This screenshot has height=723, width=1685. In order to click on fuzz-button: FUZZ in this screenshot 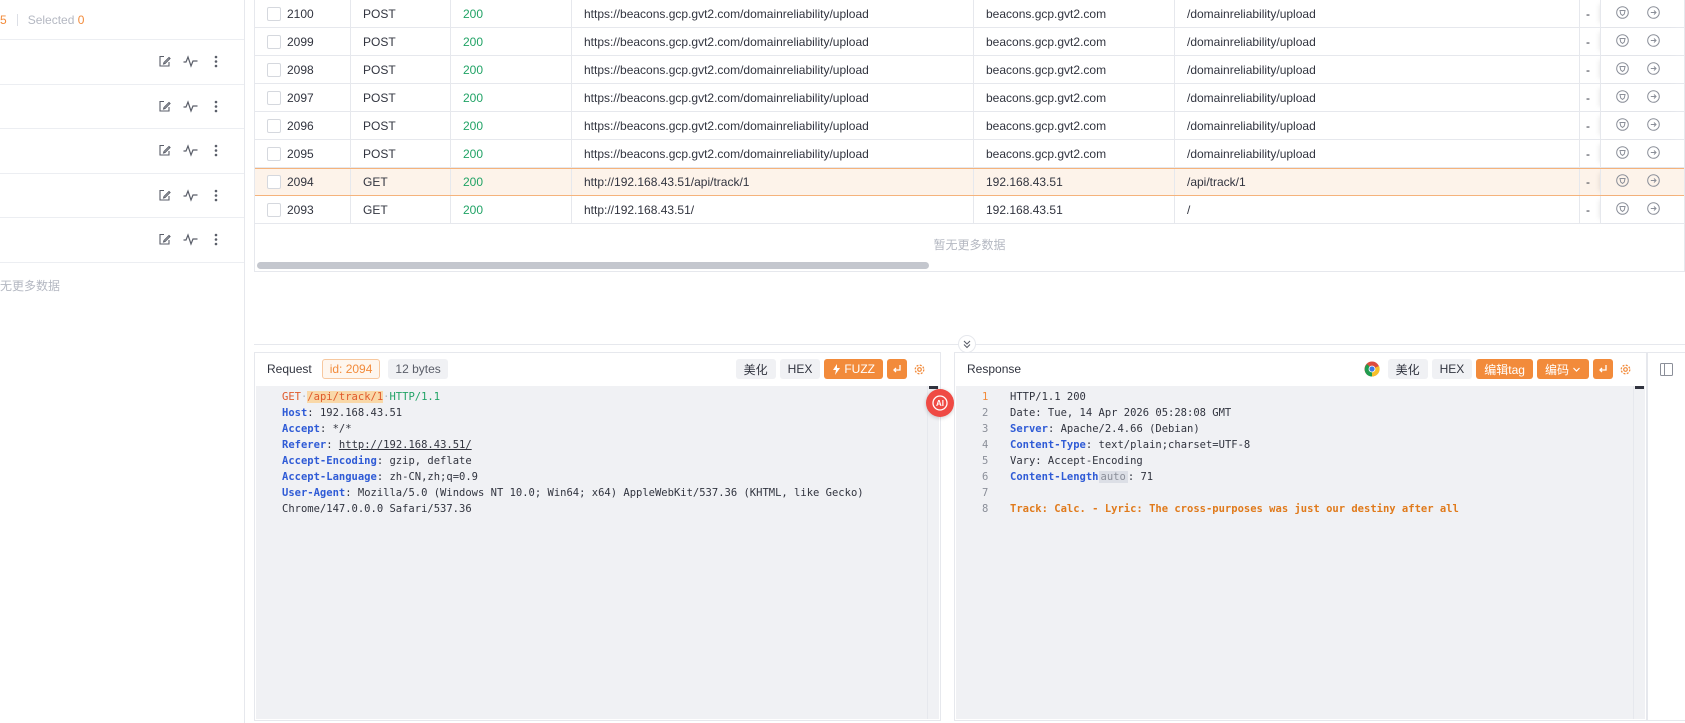, I will do `click(853, 369)`.